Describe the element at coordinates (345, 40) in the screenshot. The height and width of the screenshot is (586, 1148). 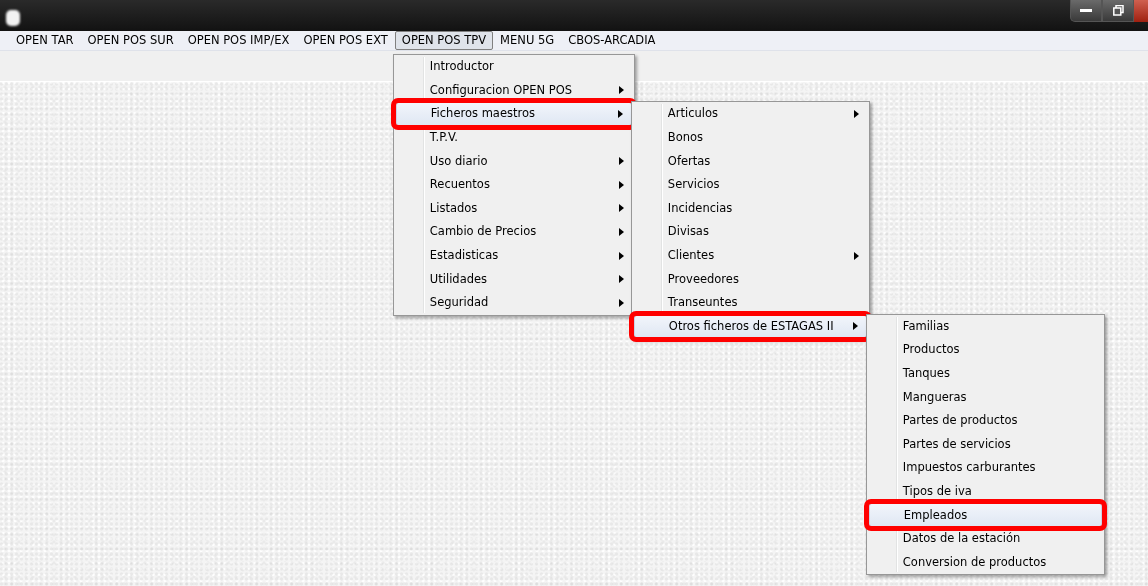
I see `menu-bar-item: OPEN POS EXT` at that location.